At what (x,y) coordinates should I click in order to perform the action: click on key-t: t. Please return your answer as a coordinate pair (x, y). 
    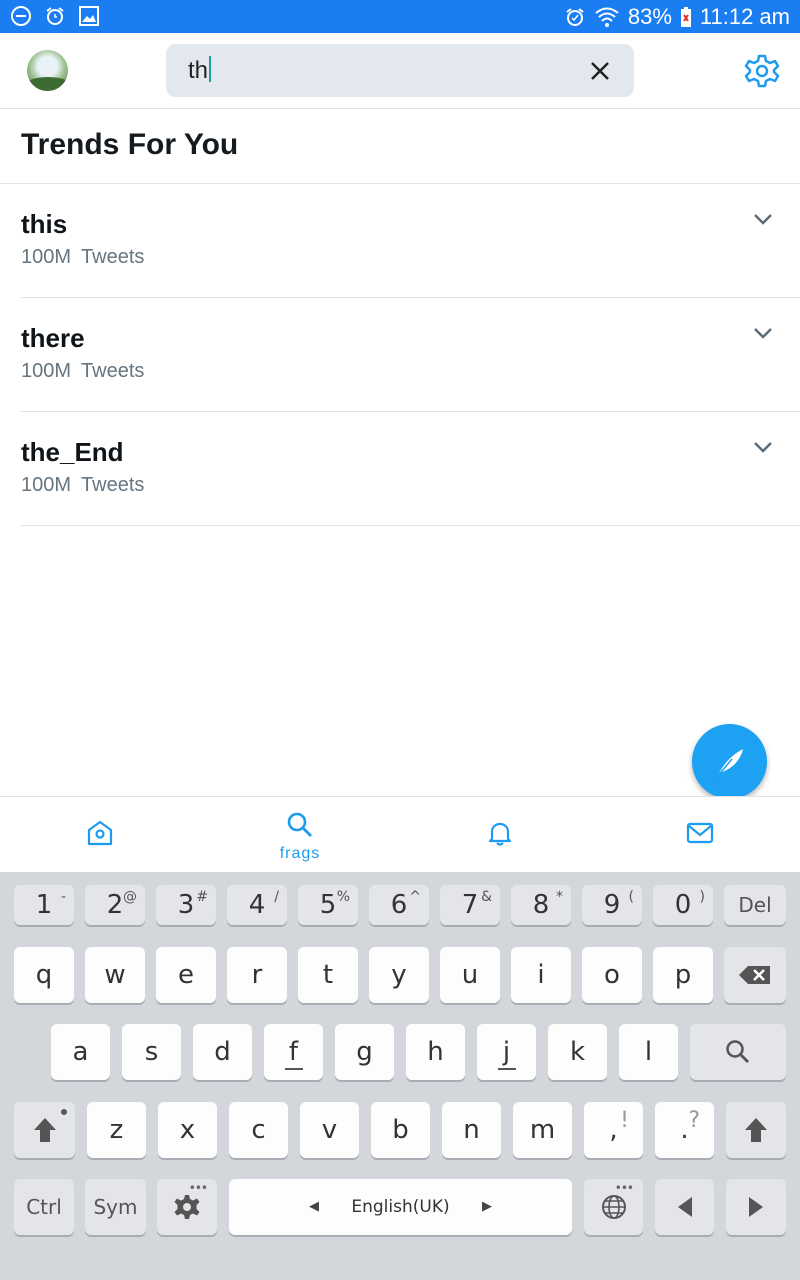
    Looking at the image, I should click on (328, 975).